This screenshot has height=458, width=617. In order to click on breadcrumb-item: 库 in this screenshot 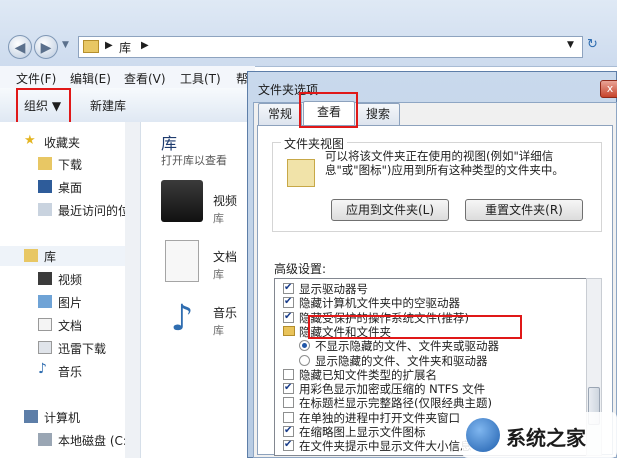, I will do `click(125, 47)`.